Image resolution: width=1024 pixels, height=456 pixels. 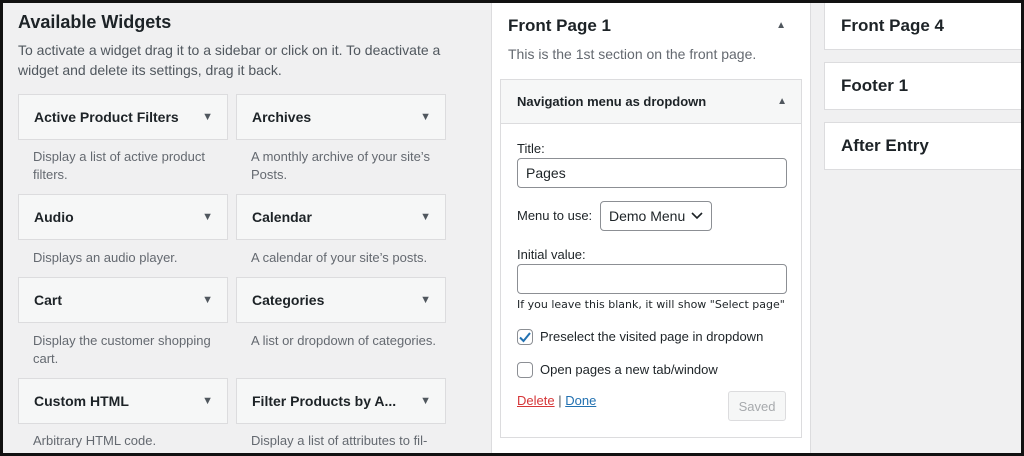 What do you see at coordinates (343, 340) in the screenshot?
I see `widget-description: A list or dropdown of categories.` at bounding box center [343, 340].